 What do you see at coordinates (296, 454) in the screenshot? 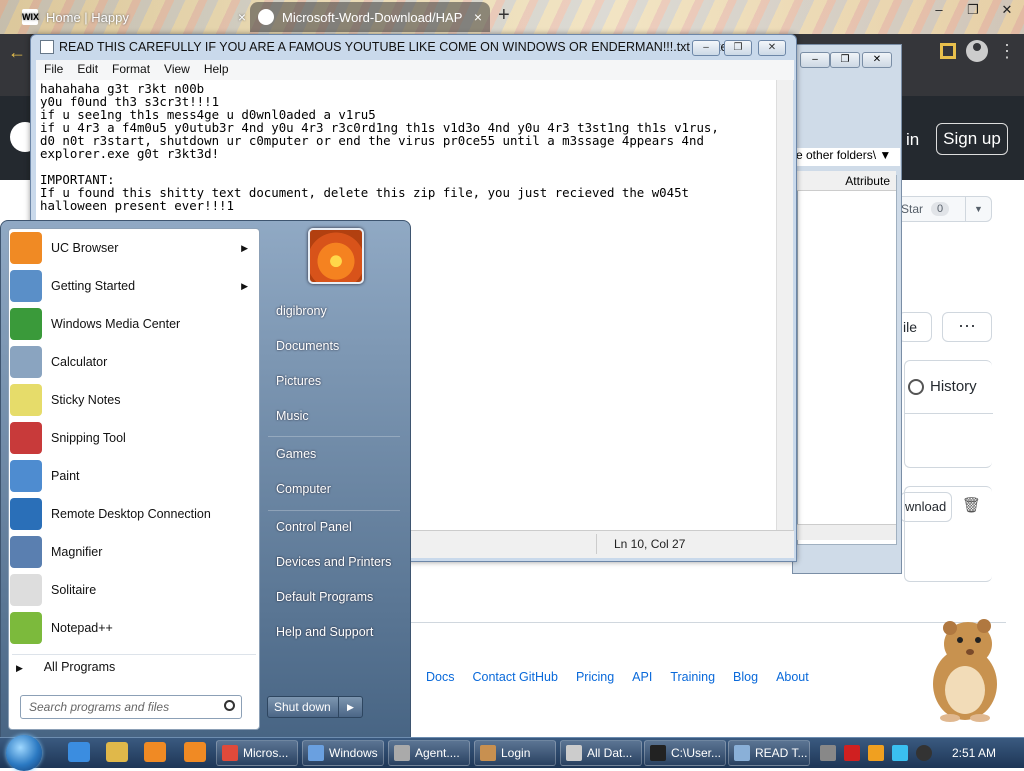
I see `start-menu-right-item: Games` at bounding box center [296, 454].